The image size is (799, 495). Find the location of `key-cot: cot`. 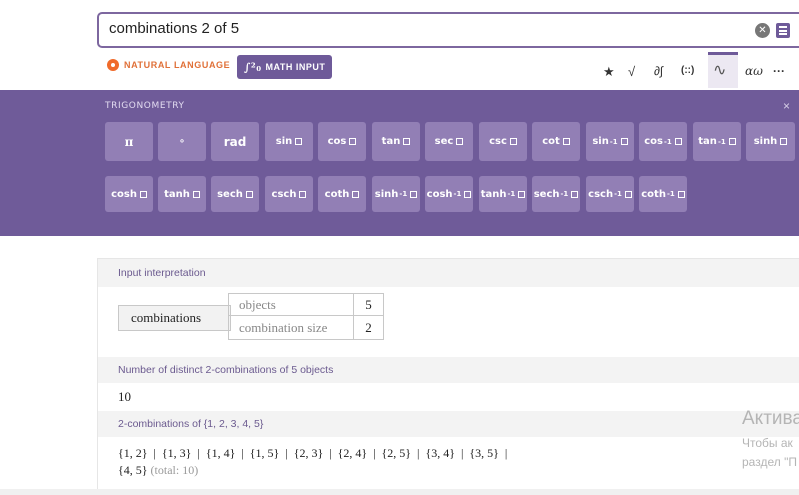

key-cot: cot is located at coordinates (556, 141).